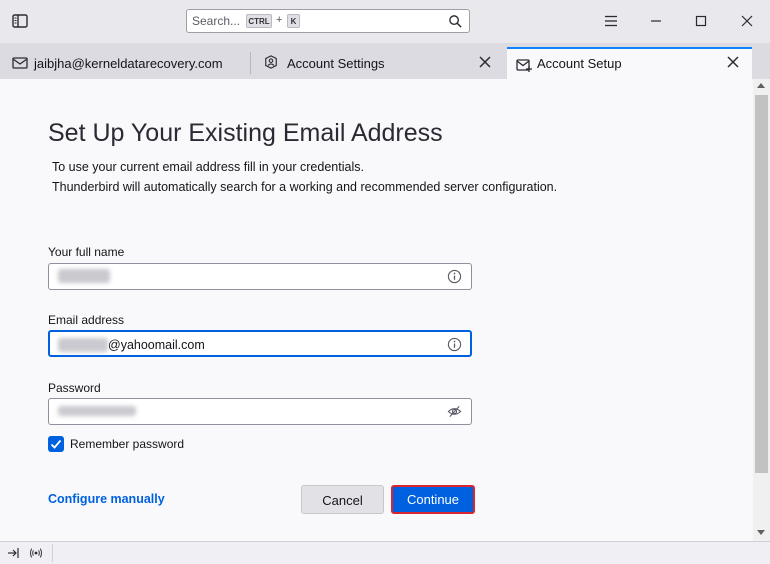 The width and height of the screenshot is (770, 564). I want to click on shortcut-plus: +, so click(279, 20).